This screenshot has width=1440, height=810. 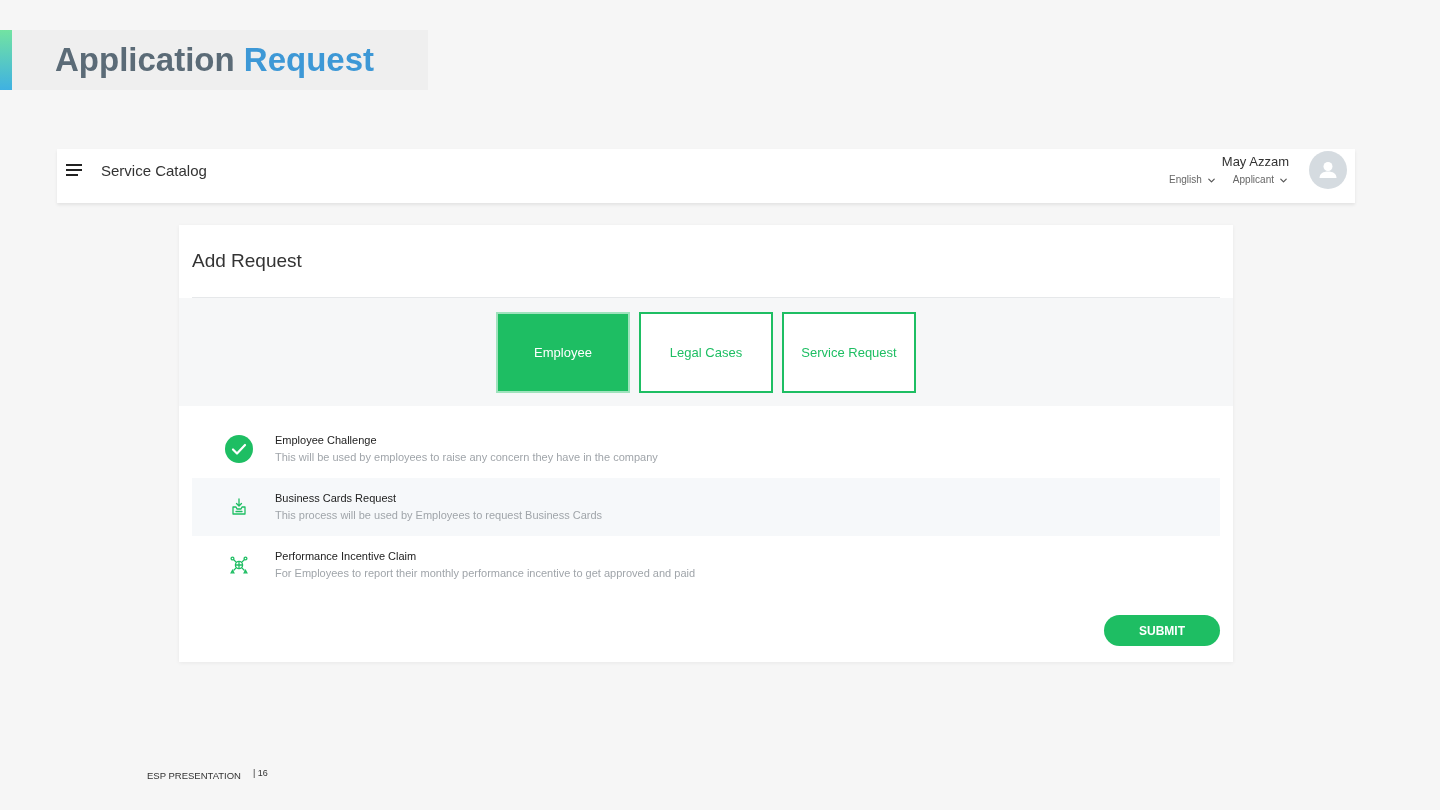 What do you see at coordinates (260, 773) in the screenshot?
I see `page-number: | 16` at bounding box center [260, 773].